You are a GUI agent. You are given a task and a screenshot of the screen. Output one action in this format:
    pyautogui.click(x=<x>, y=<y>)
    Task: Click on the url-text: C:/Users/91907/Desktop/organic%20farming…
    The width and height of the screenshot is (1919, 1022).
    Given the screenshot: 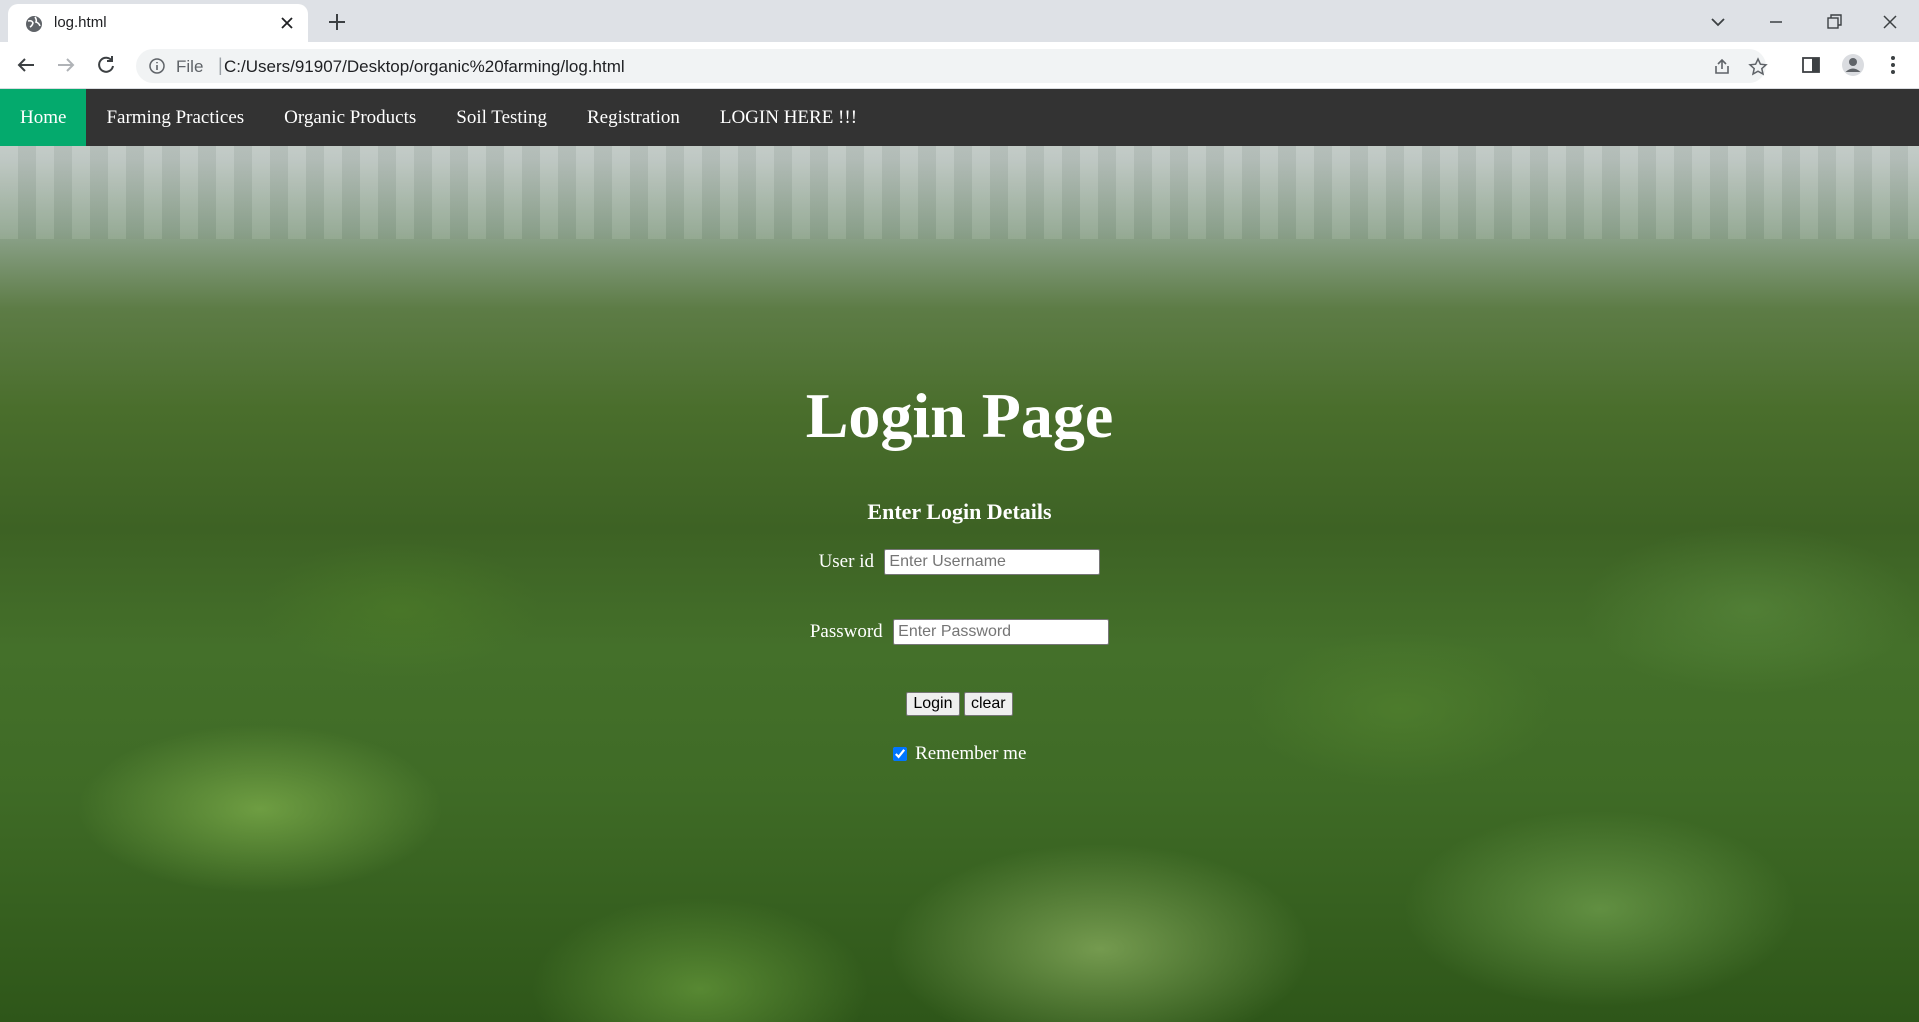 What is the action you would take?
    pyautogui.click(x=424, y=67)
    